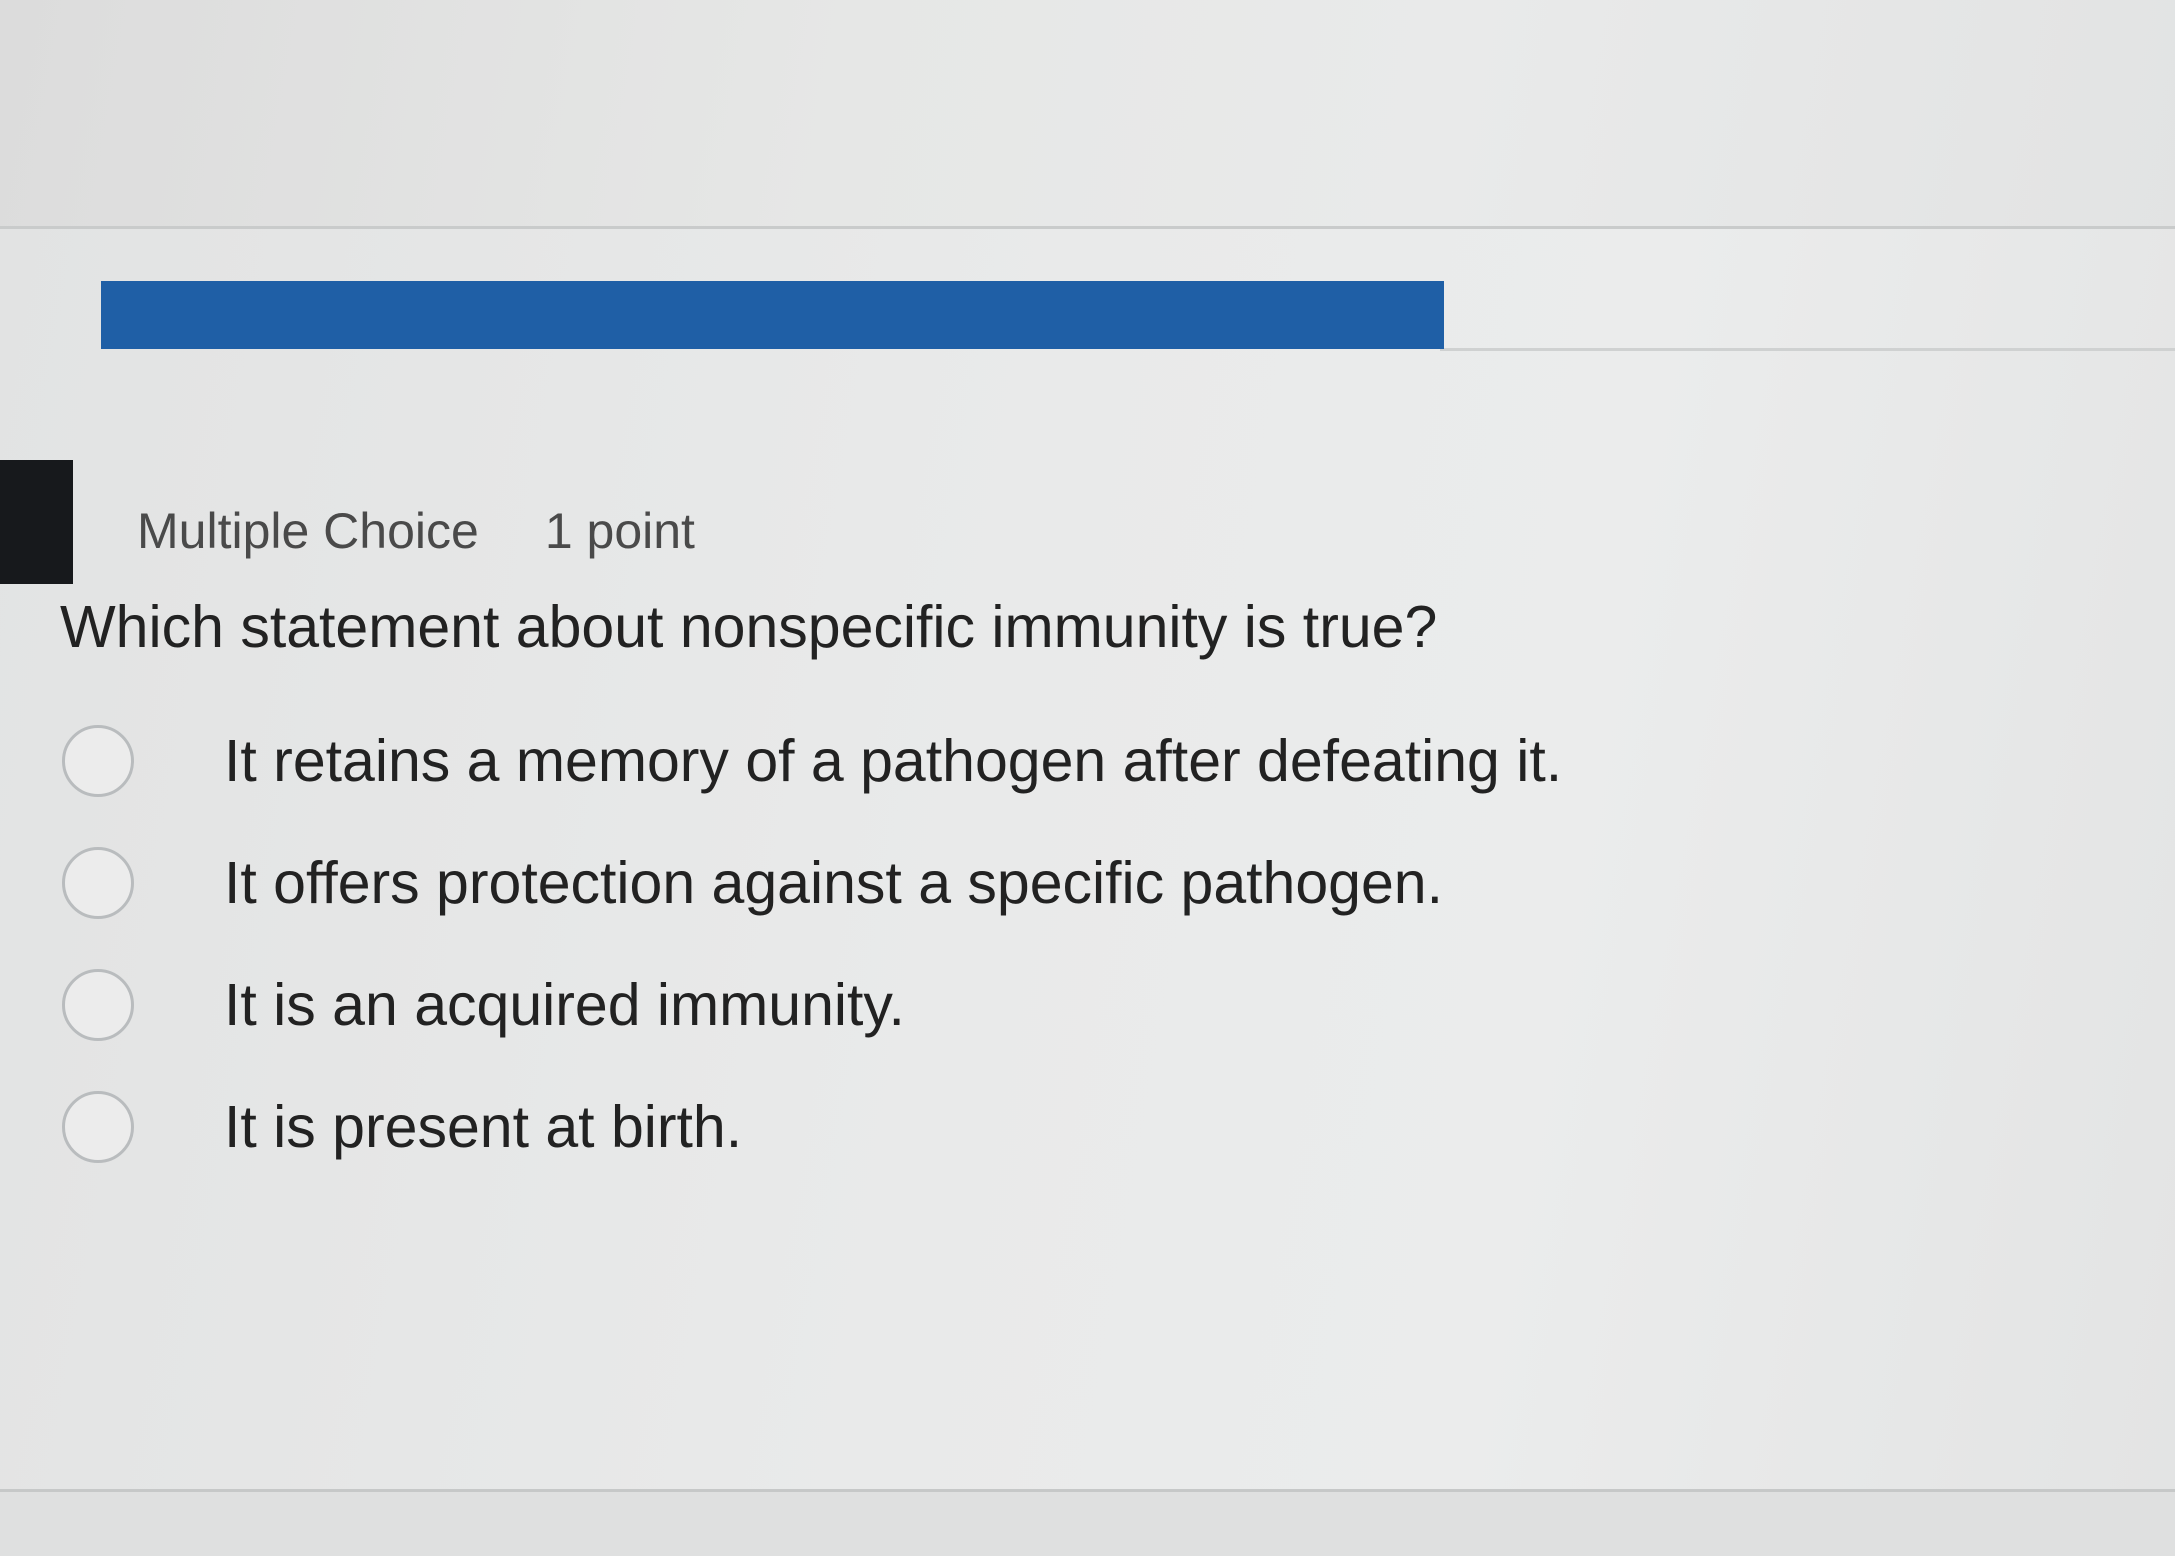  I want to click on question-meta: Multiple Choice 1 point, so click(416, 531).